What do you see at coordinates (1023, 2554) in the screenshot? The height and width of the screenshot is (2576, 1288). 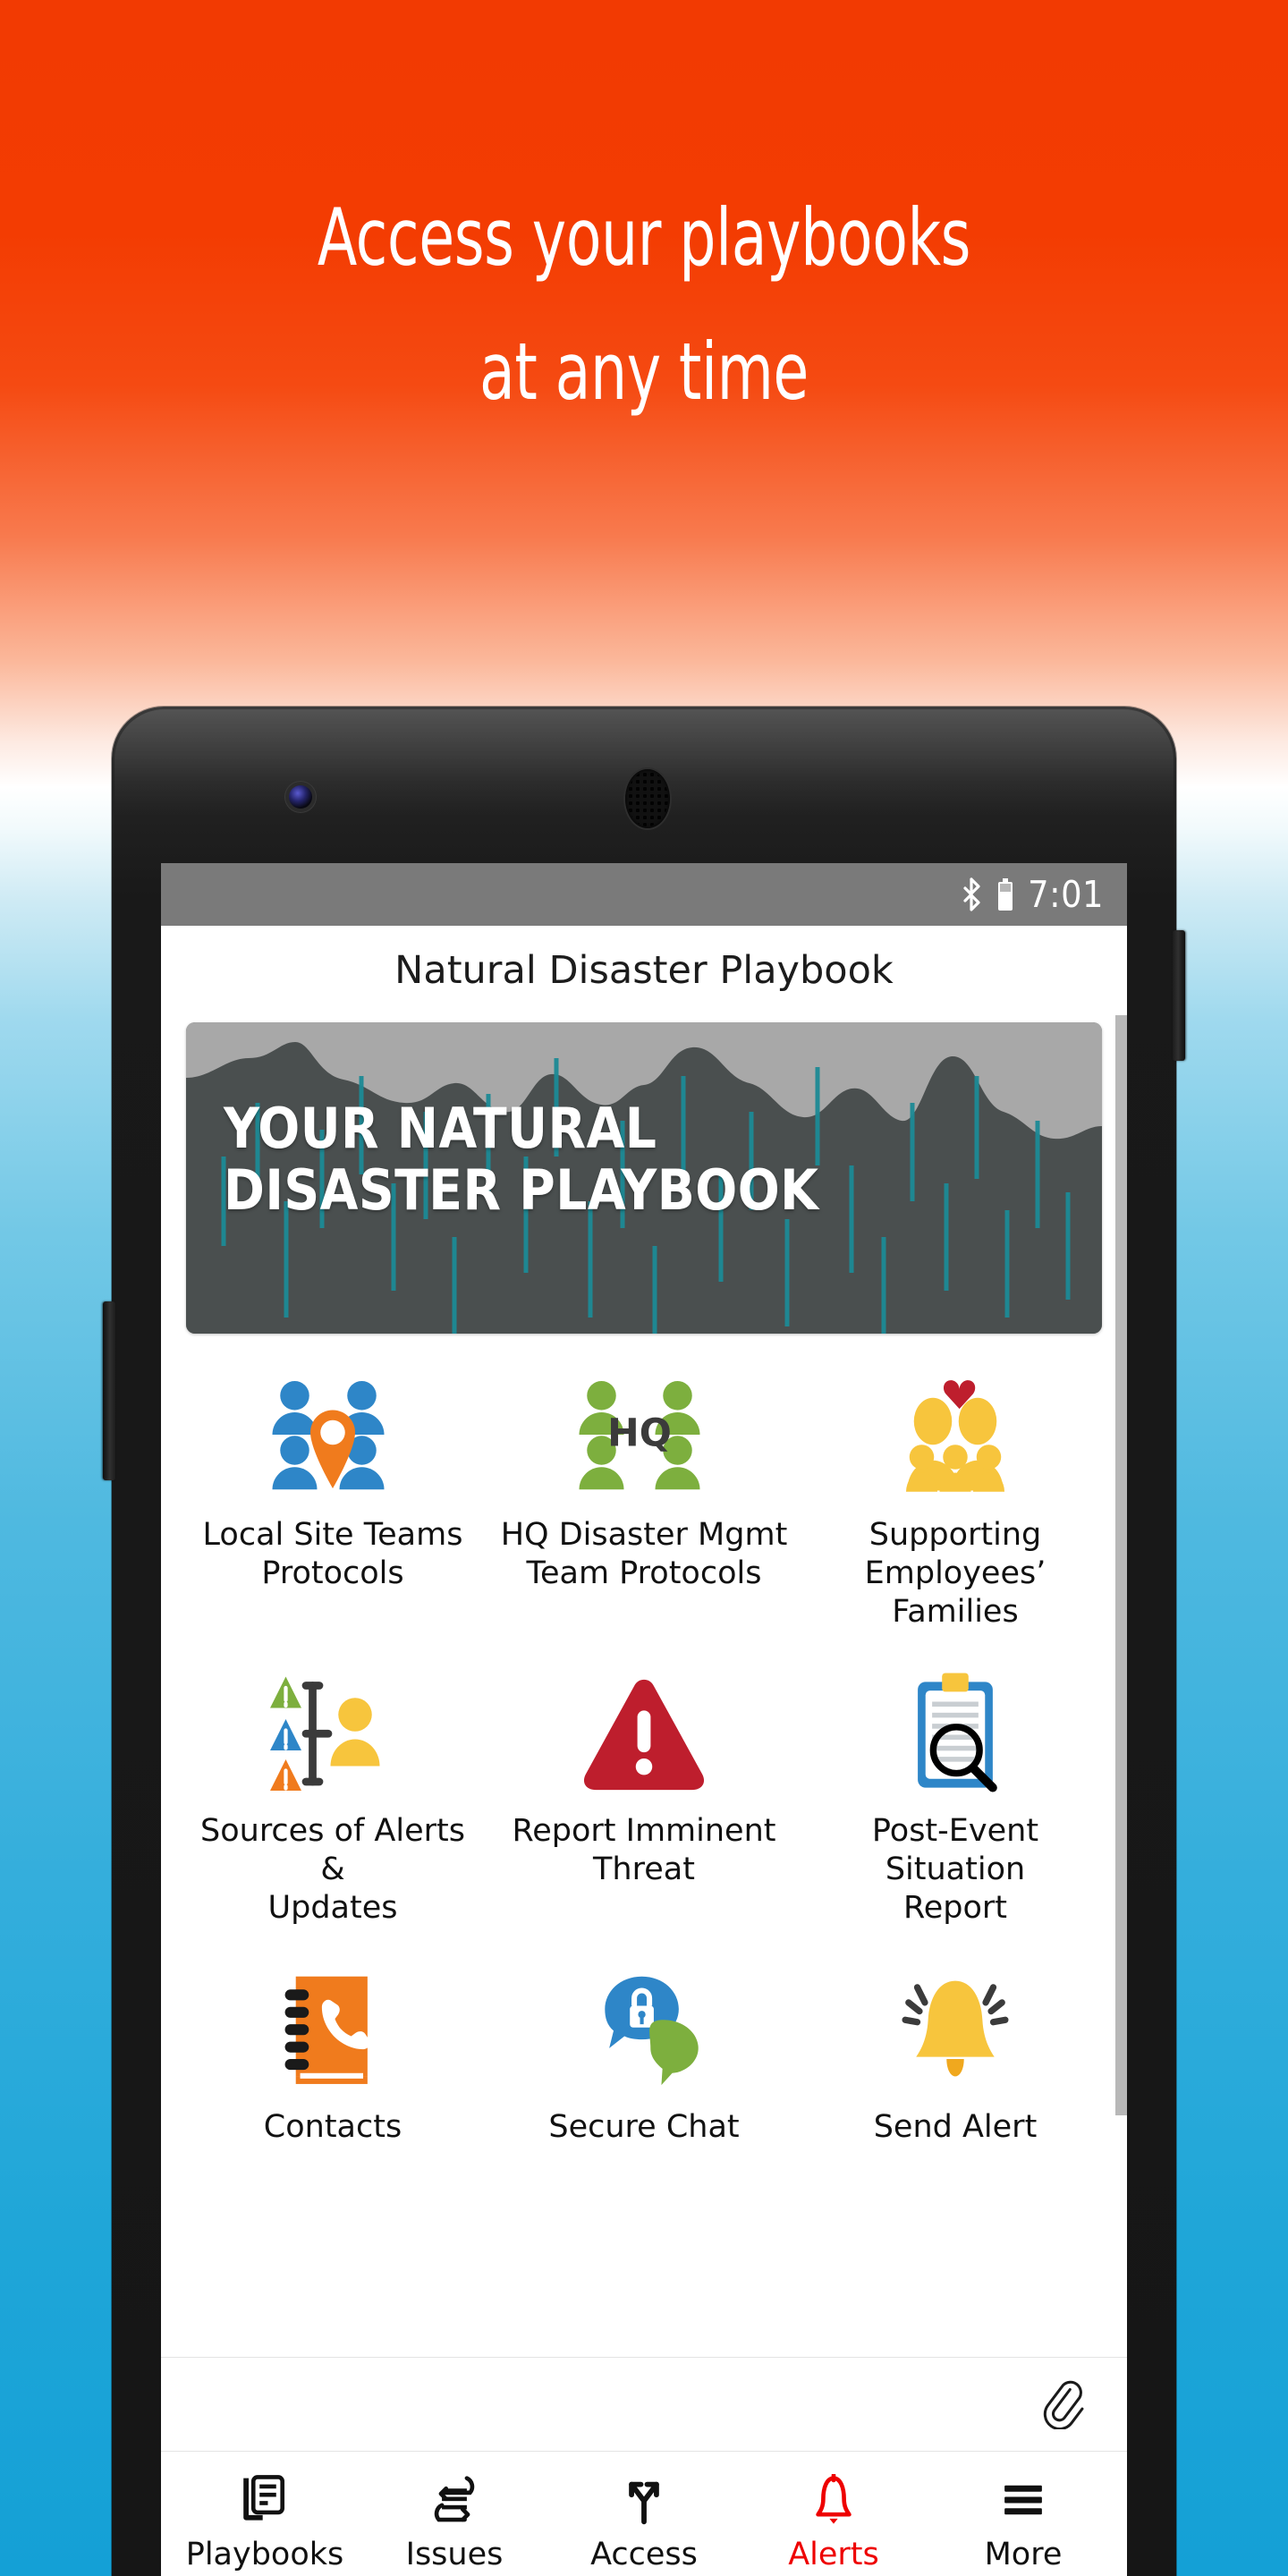 I see `nav-label: More` at bounding box center [1023, 2554].